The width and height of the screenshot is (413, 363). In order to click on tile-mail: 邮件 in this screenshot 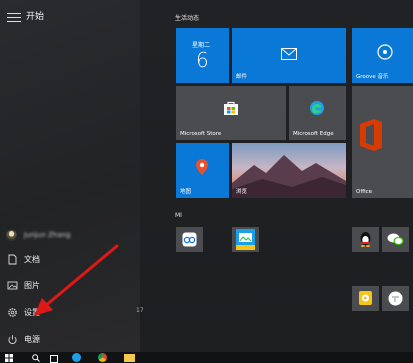, I will do `click(289, 55)`.